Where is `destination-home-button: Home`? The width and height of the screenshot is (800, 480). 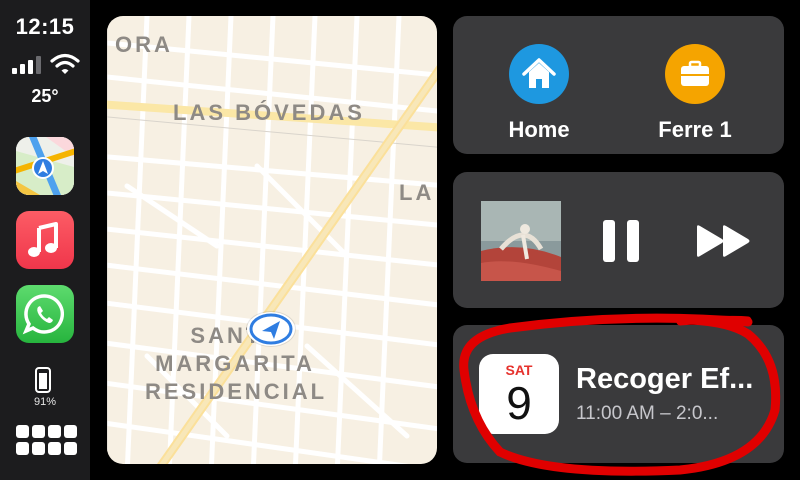 destination-home-button: Home is located at coordinates (539, 94).